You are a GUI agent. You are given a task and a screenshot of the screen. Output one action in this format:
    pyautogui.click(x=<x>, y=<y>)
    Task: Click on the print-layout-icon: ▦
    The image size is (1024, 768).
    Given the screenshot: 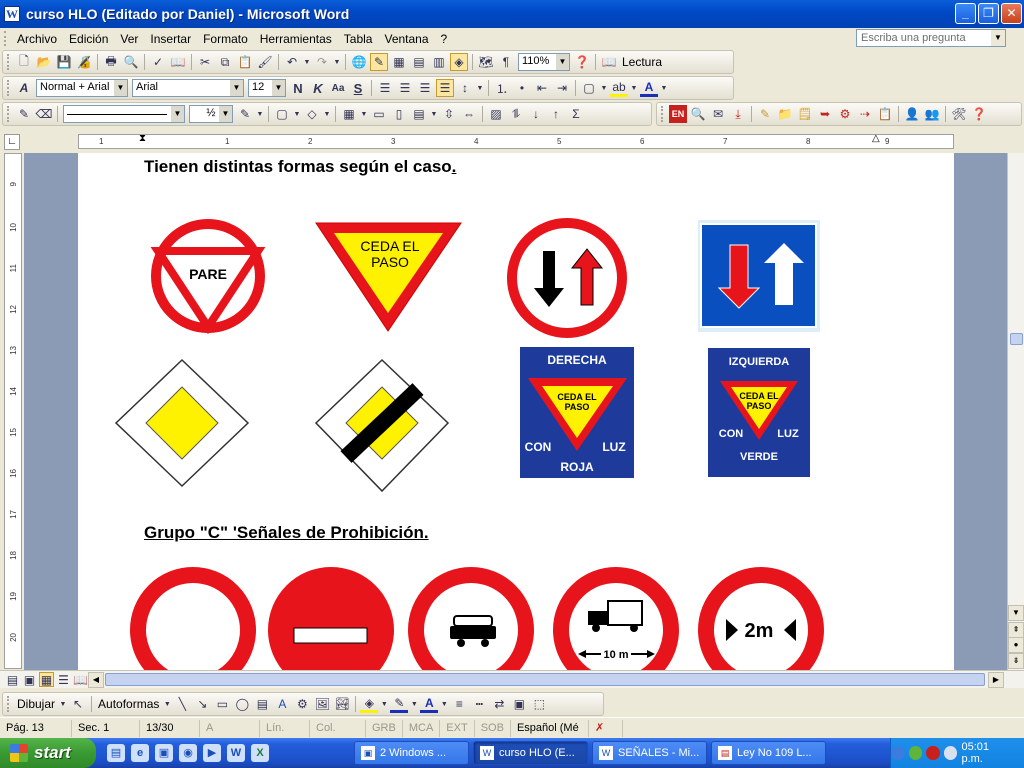 What is the action you would take?
    pyautogui.click(x=46, y=679)
    